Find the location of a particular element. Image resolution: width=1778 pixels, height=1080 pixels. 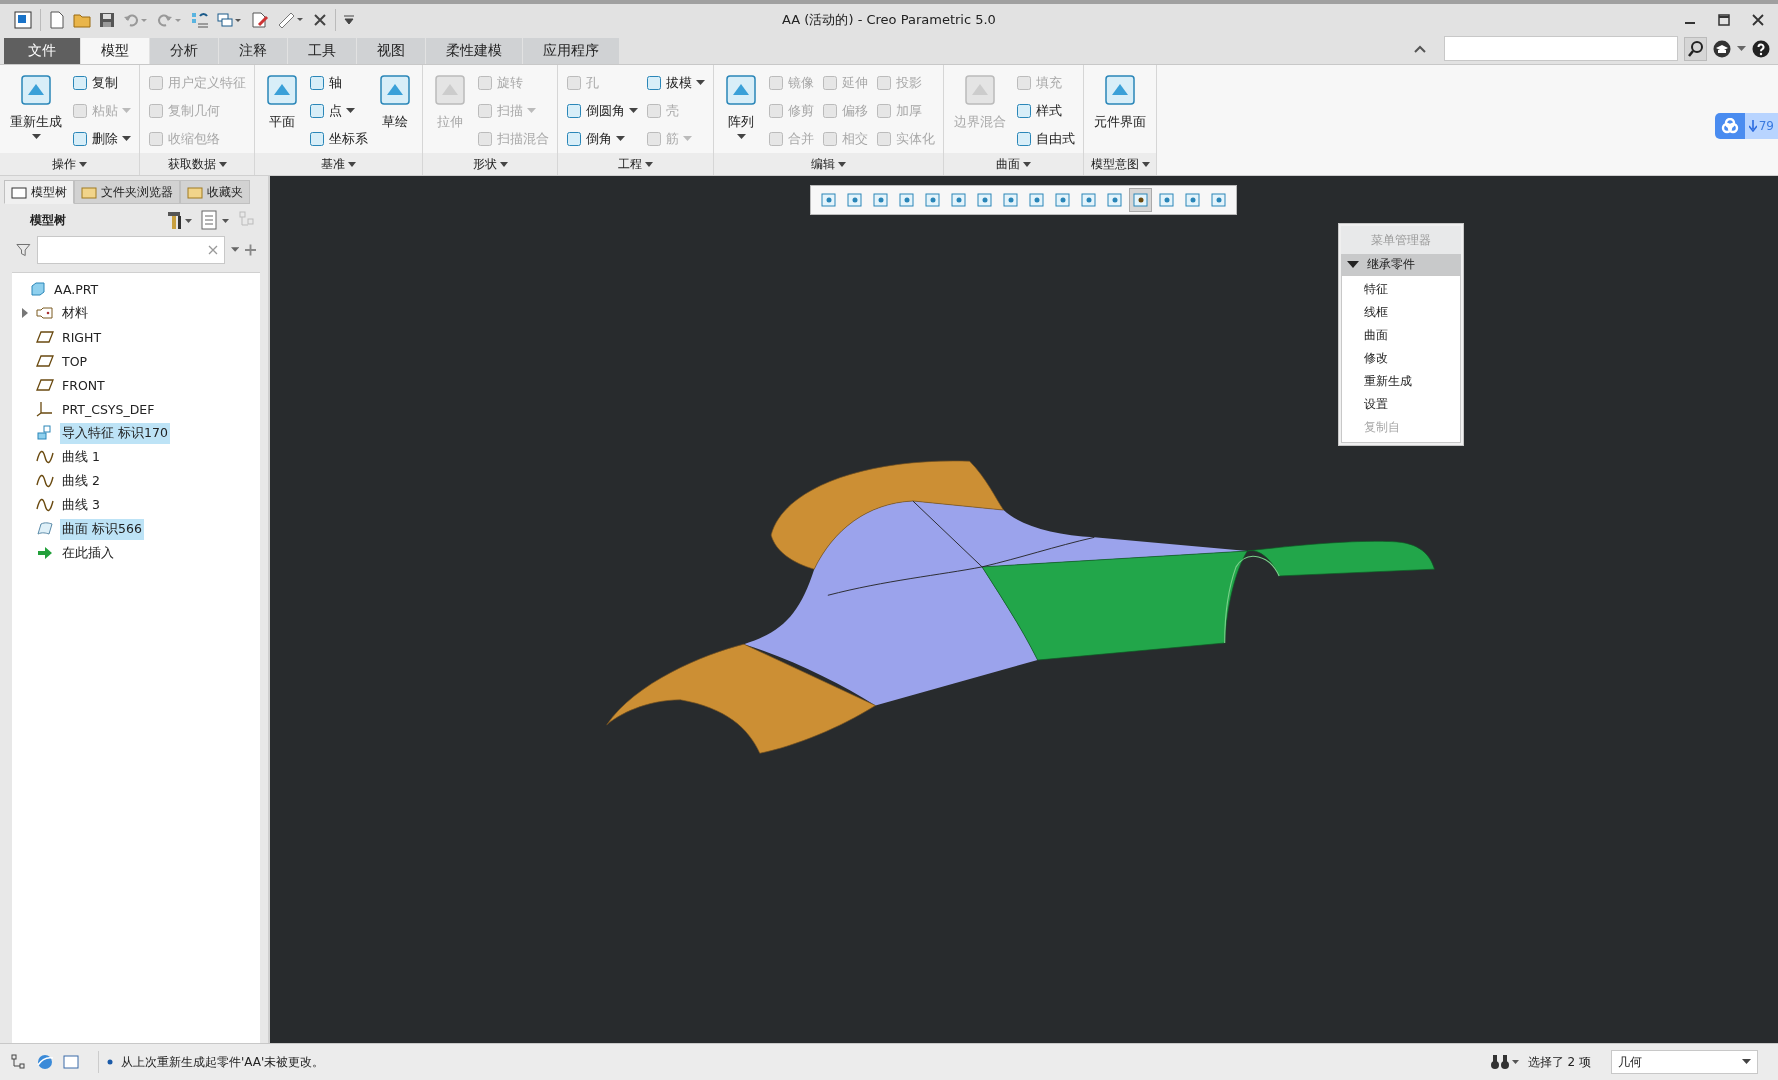

menu-item: 重新生成 is located at coordinates (1401, 381).